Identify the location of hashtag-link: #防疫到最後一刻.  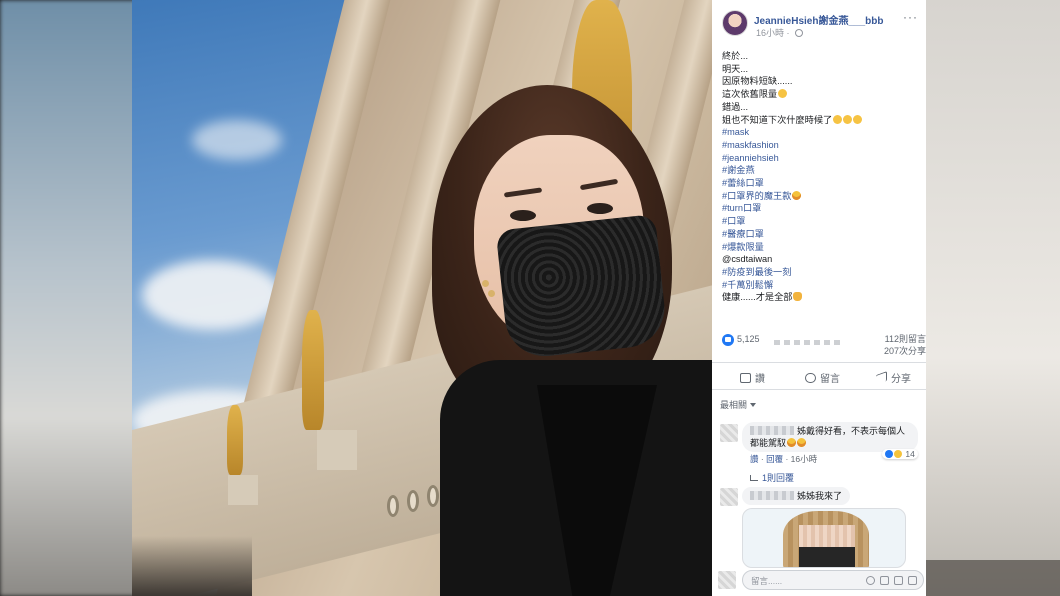
(822, 272).